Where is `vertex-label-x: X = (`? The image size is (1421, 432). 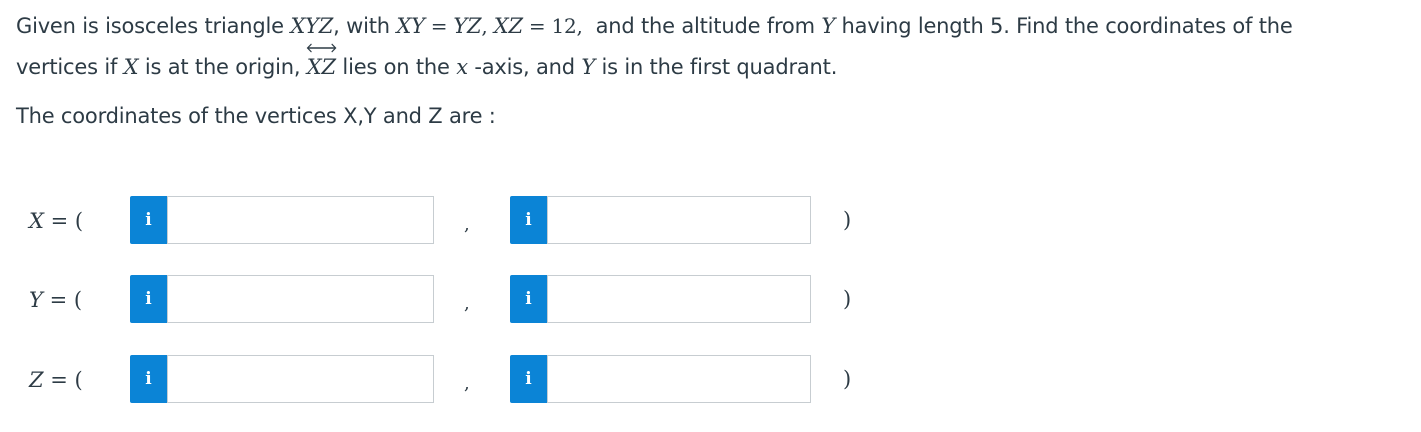 vertex-label-x: X = ( is located at coordinates (56, 221).